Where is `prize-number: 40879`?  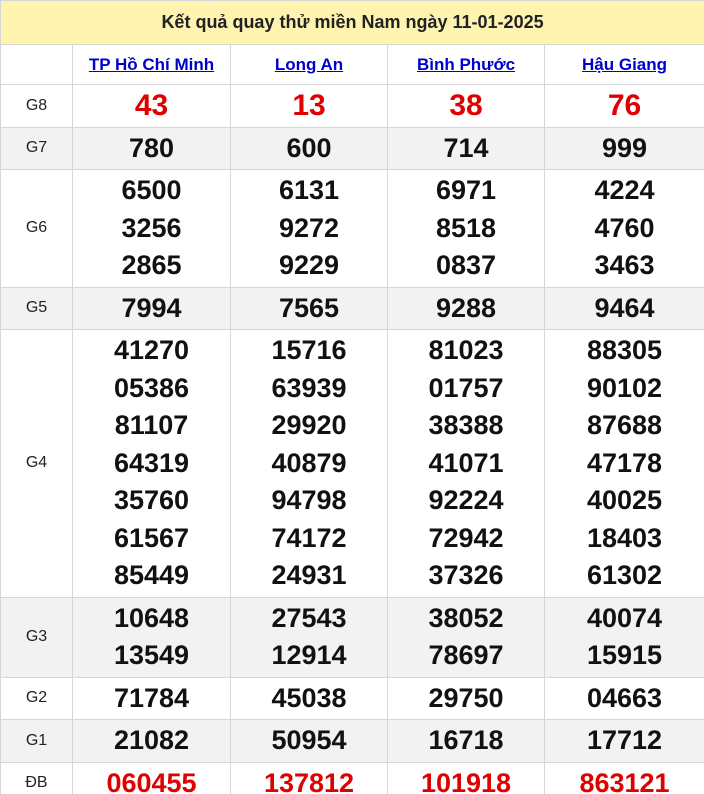
prize-number: 40879 is located at coordinates (309, 462).